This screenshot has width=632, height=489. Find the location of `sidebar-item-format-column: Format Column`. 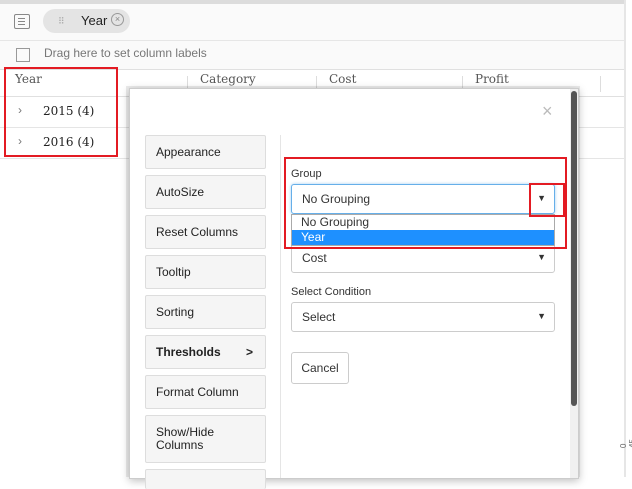

sidebar-item-format-column: Format Column is located at coordinates (205, 392).